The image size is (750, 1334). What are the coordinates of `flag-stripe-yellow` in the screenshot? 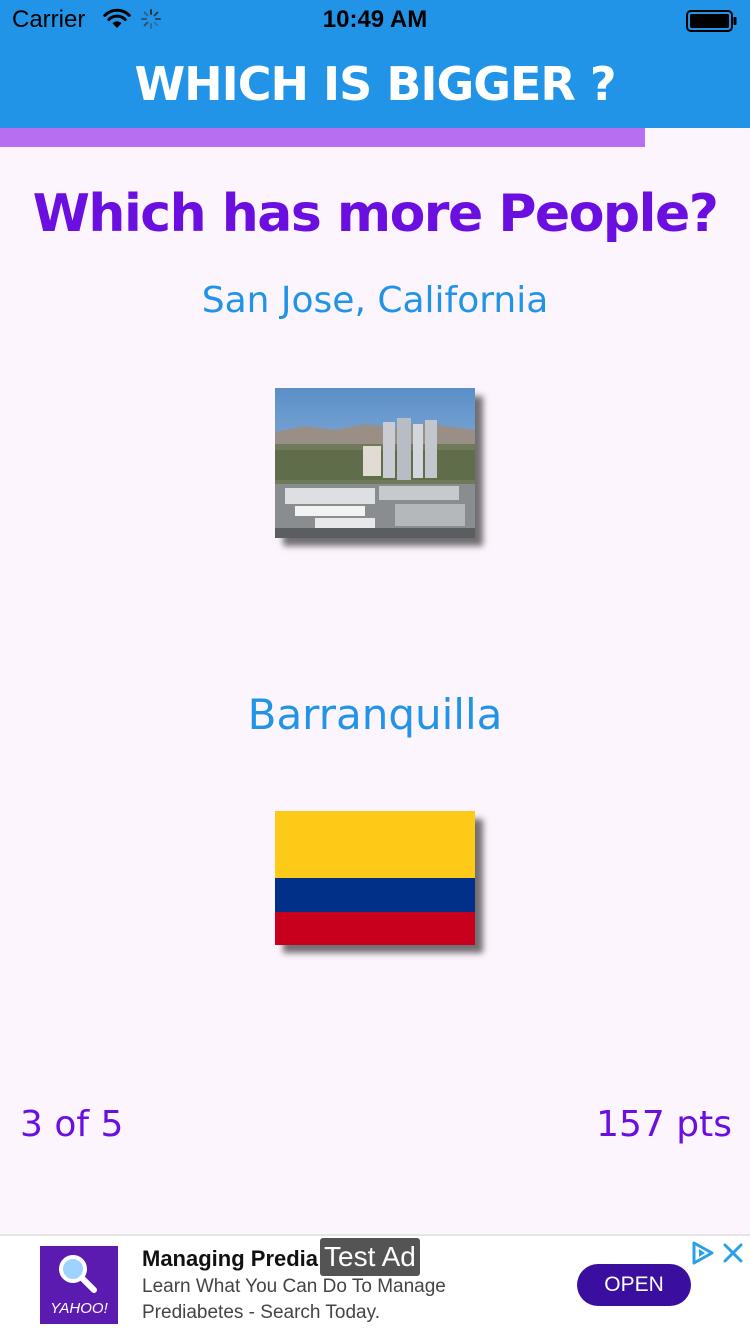 It's located at (375, 844).